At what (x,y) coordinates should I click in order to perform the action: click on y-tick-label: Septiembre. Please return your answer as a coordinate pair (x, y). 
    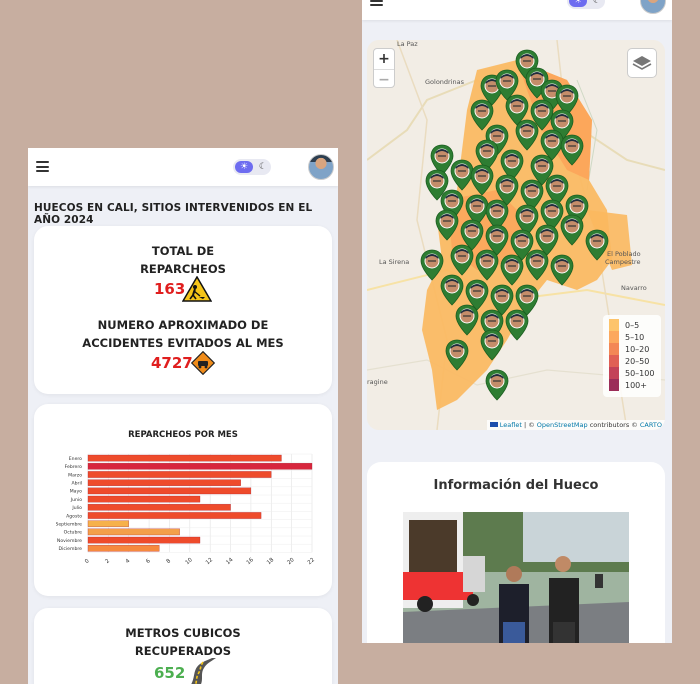
    Looking at the image, I should click on (69, 525).